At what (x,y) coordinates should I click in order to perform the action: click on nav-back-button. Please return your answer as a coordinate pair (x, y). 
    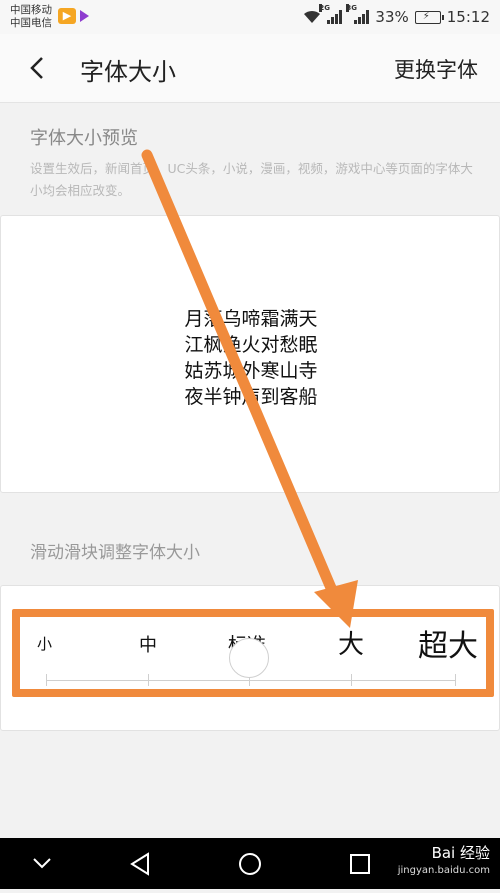
    Looking at the image, I should click on (140, 863).